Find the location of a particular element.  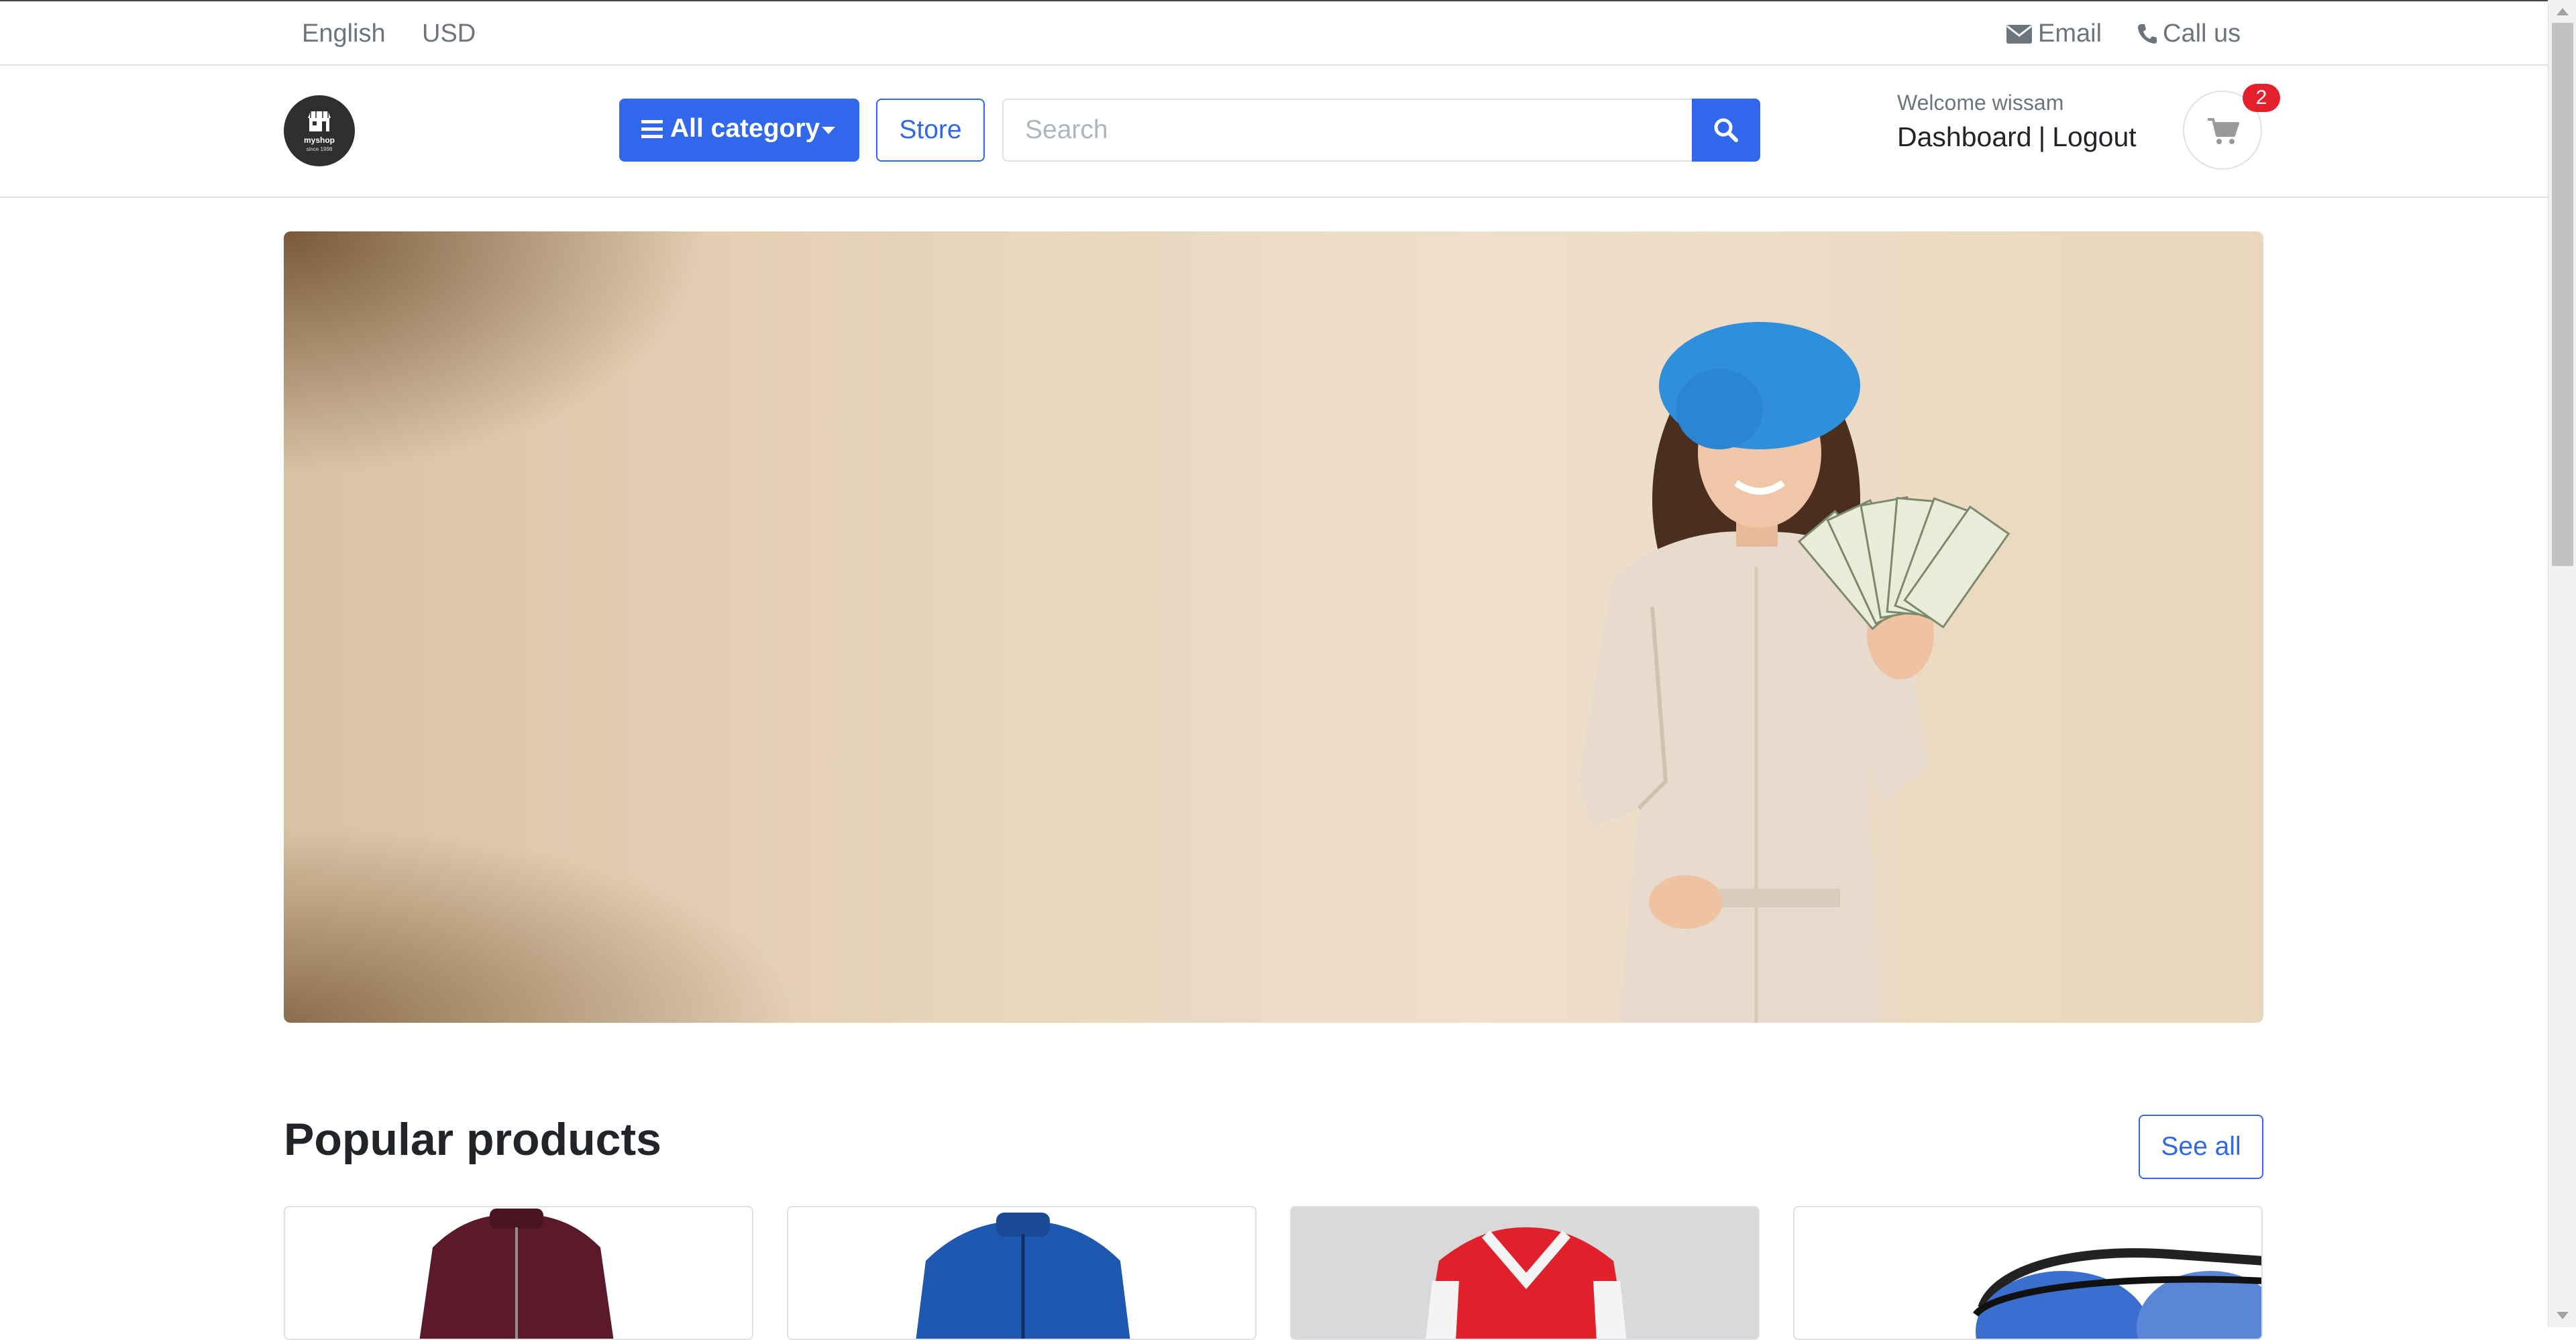

cart-icon is located at coordinates (2223, 131).